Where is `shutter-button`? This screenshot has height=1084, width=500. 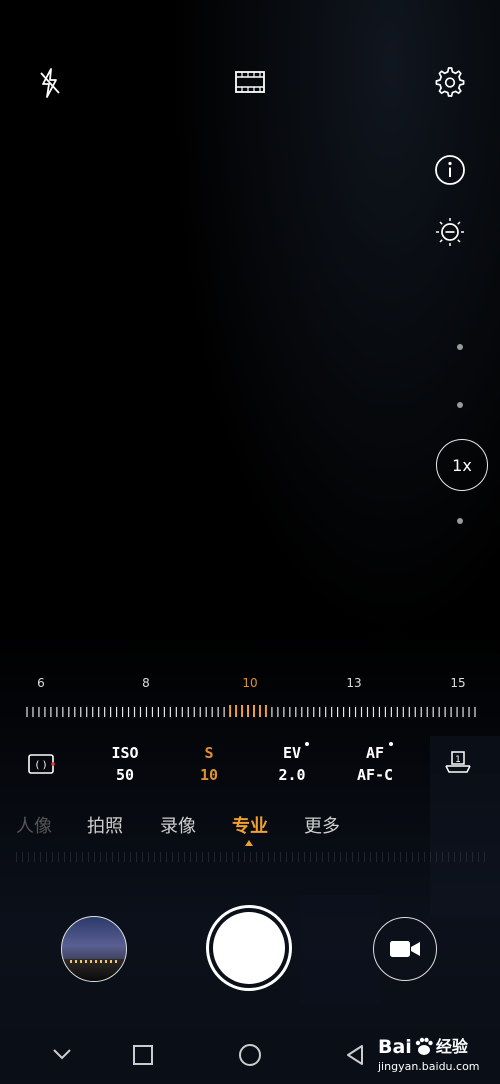 shutter-button is located at coordinates (249, 948).